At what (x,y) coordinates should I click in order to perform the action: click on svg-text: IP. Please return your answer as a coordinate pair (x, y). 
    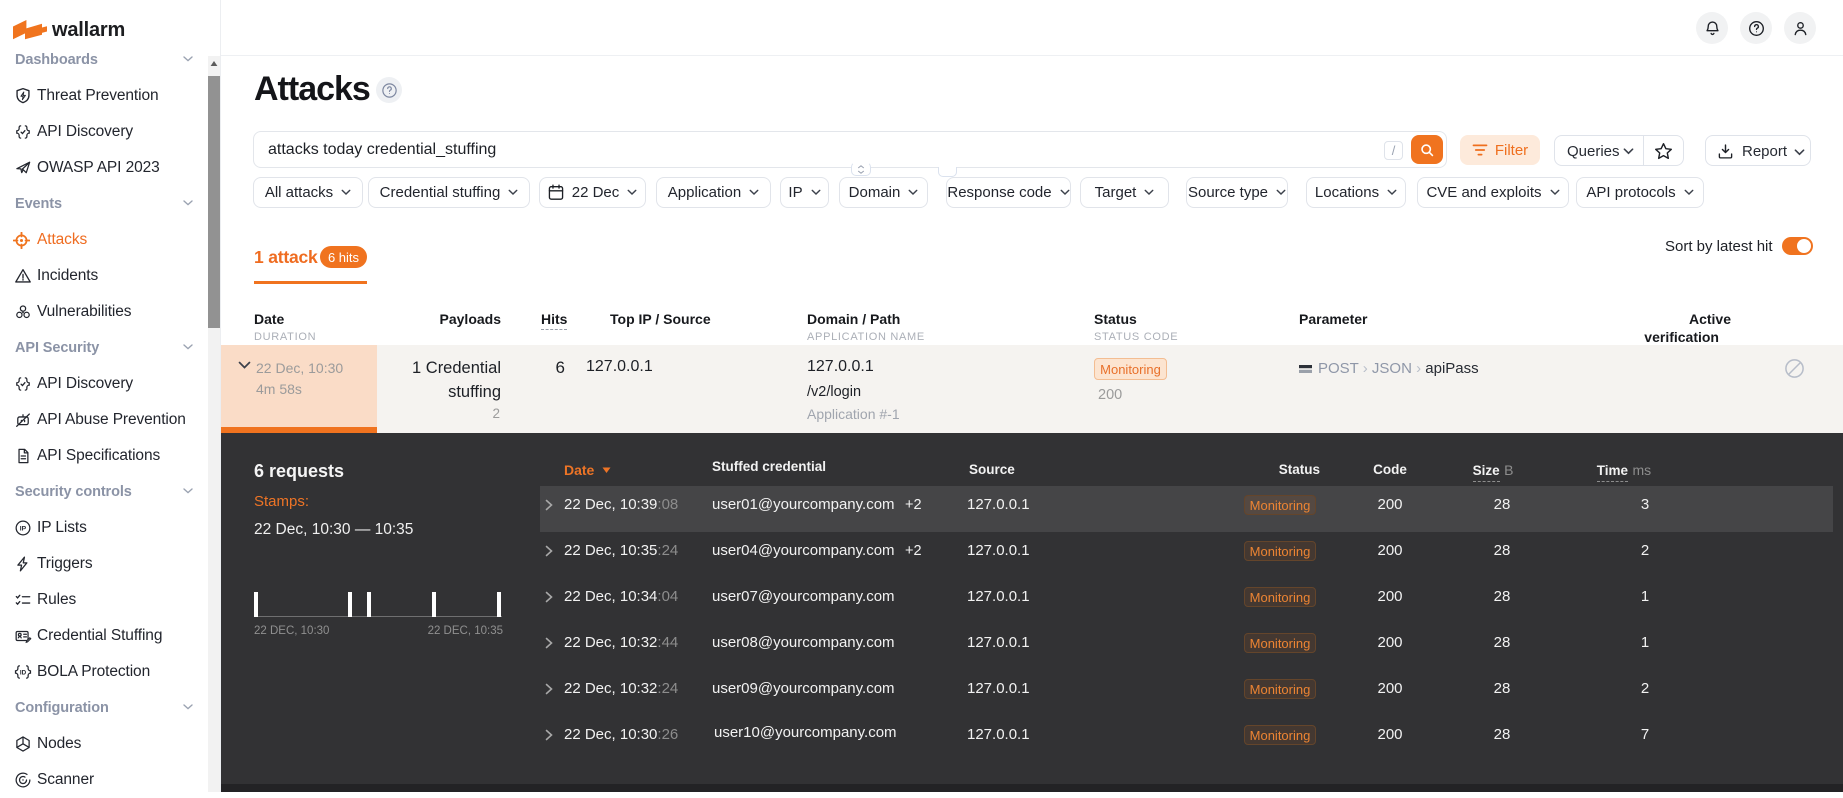
    Looking at the image, I should click on (23, 529).